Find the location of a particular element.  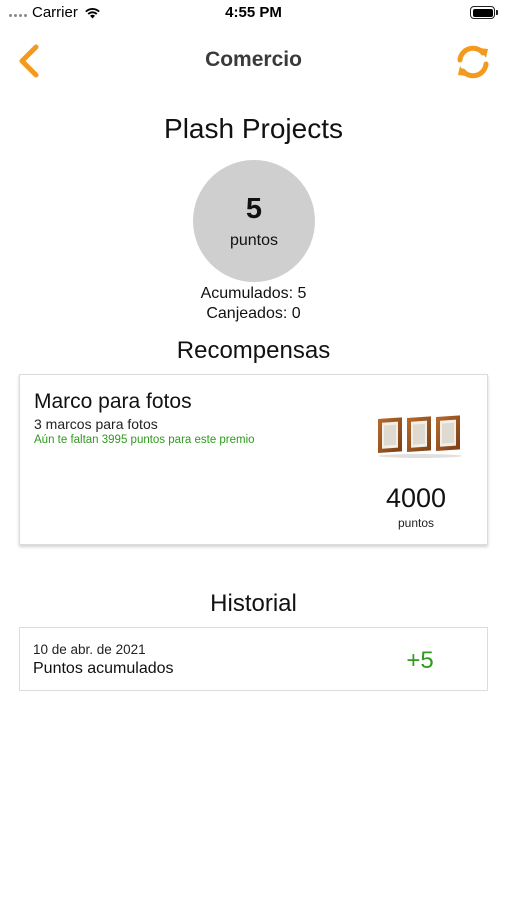

navigation-bar: Comercio is located at coordinates (253, 61).